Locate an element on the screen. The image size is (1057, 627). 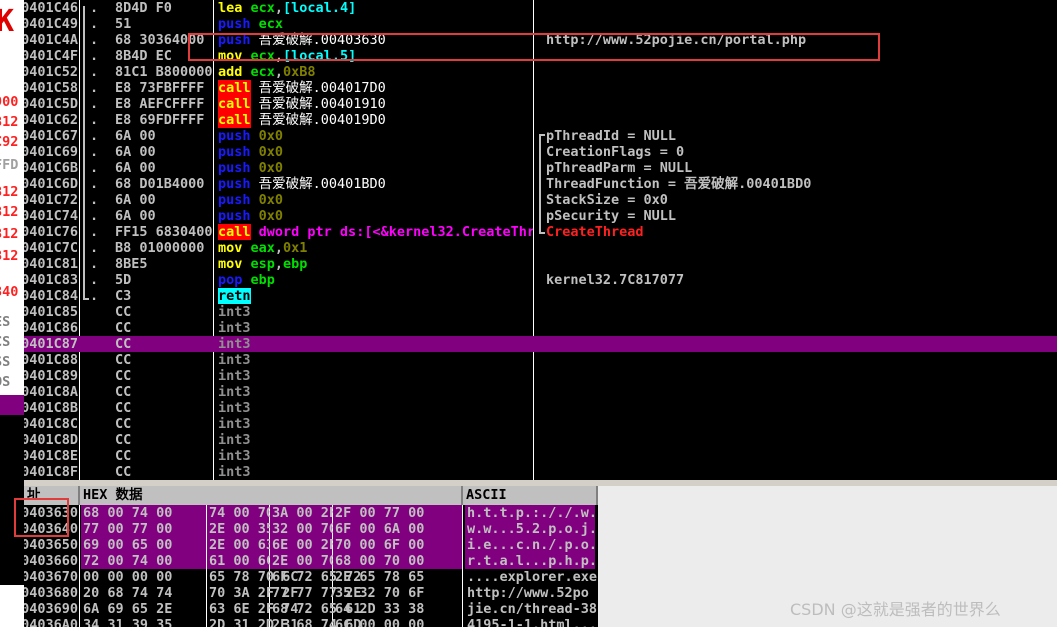
hex-group: 2E 00 63 00 is located at coordinates (253, 545).